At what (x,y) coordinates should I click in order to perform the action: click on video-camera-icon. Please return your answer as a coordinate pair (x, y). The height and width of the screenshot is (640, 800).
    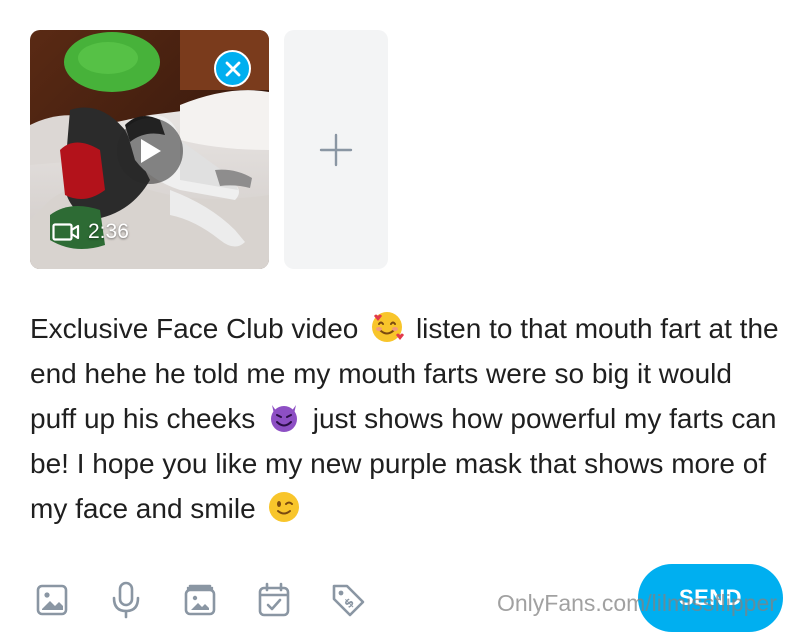
    Looking at the image, I should click on (66, 232).